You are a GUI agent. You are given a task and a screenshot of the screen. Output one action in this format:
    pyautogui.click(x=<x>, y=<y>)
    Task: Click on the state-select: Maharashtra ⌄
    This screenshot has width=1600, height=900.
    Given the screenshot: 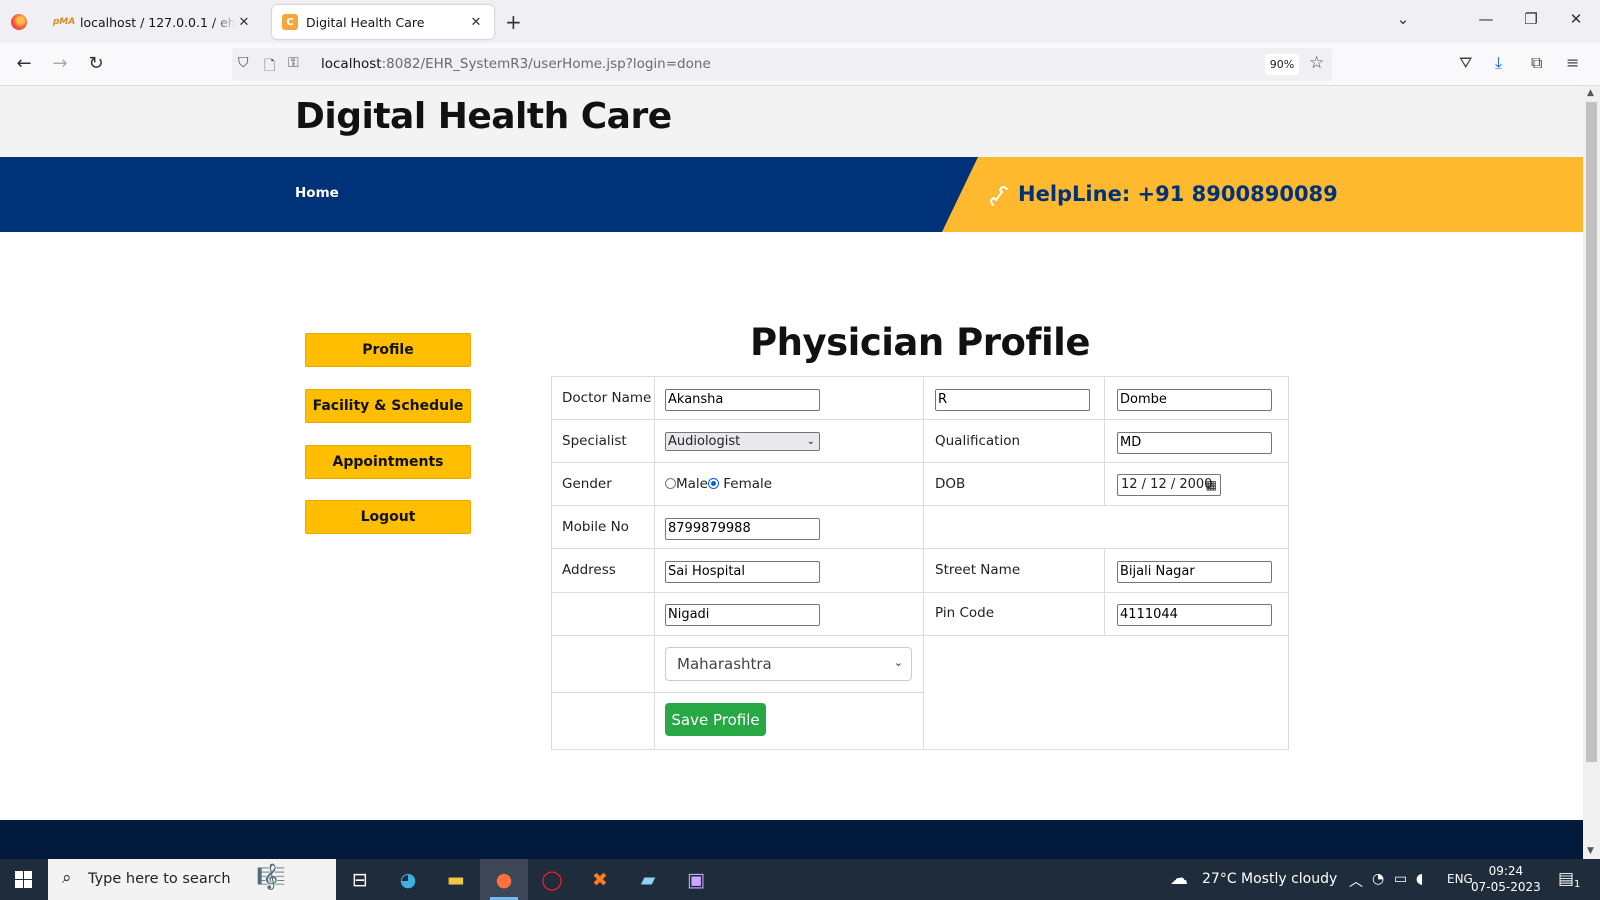 What is the action you would take?
    pyautogui.click(x=788, y=664)
    